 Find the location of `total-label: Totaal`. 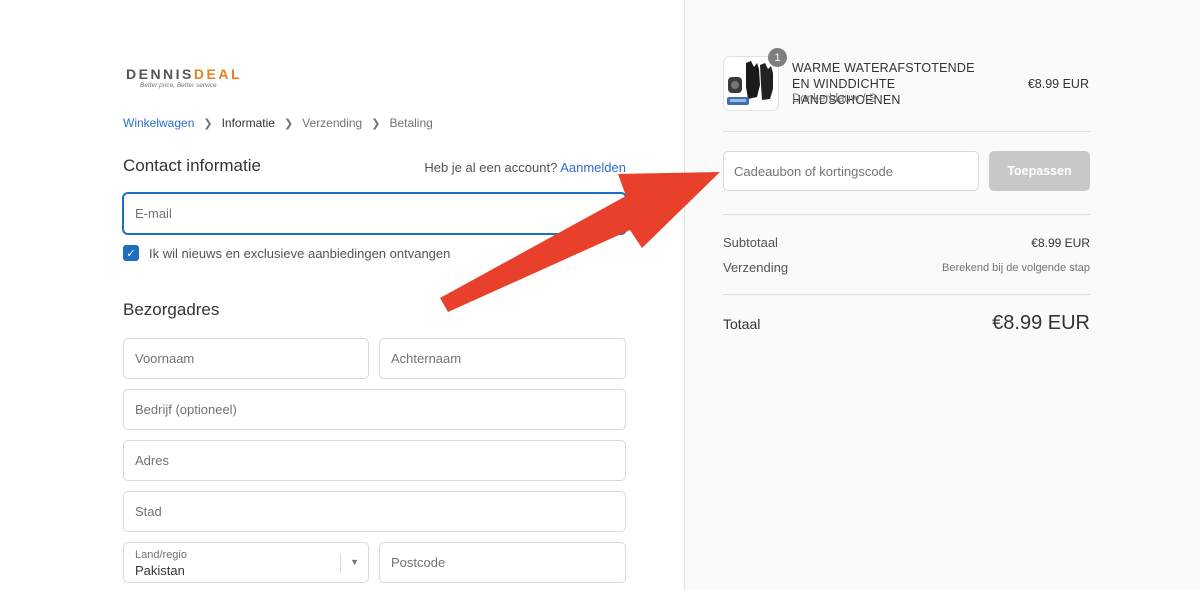

total-label: Totaal is located at coordinates (742, 323).